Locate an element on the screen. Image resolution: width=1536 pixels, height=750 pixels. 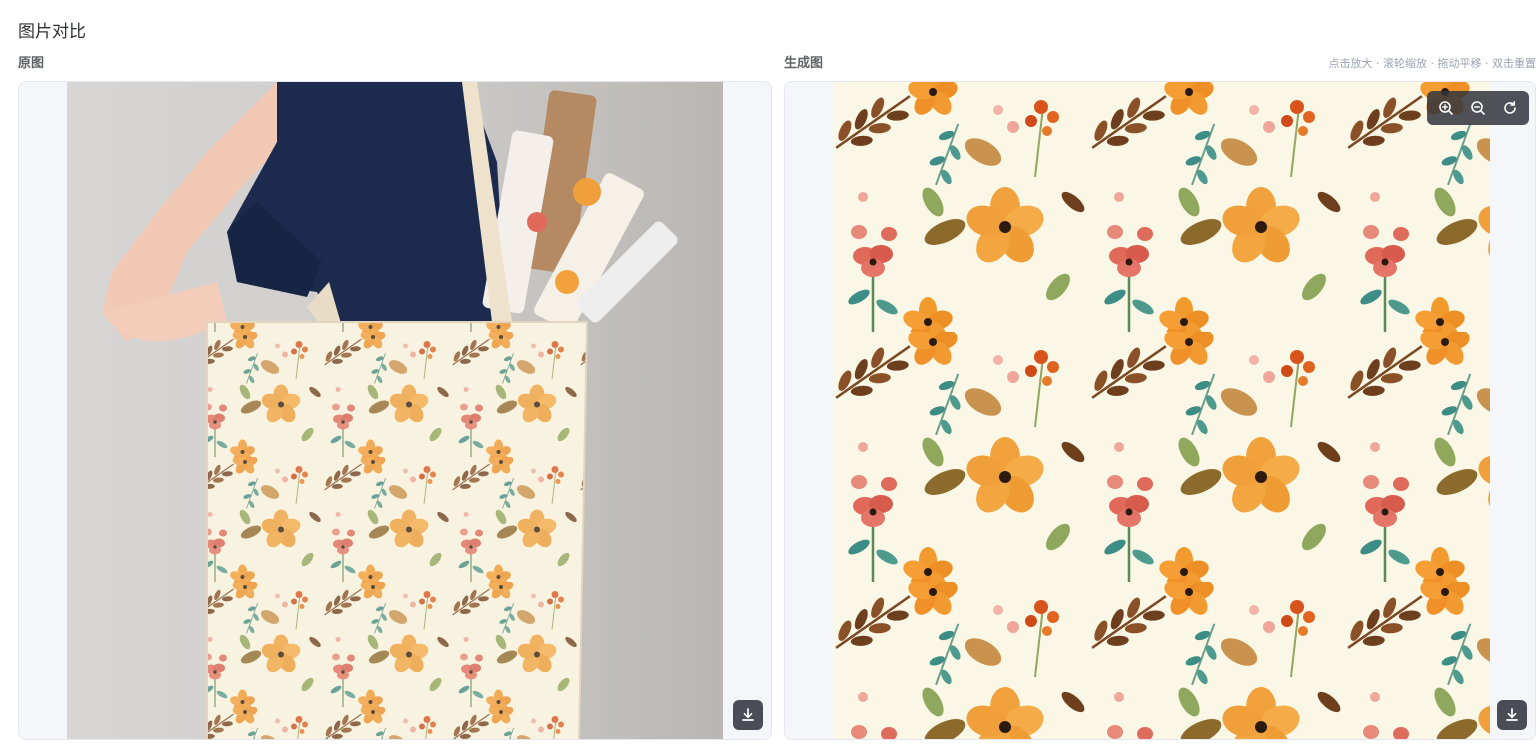
original-download-button is located at coordinates (748, 715).